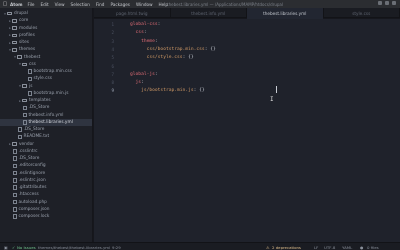 The image size is (400, 250). I want to click on tree-file: thebest.libraries.yml, so click(46, 122).